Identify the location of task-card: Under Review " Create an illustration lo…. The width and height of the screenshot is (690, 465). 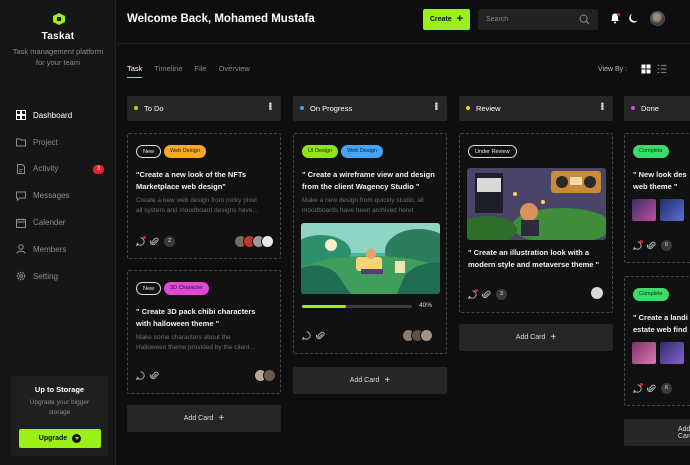
(536, 223).